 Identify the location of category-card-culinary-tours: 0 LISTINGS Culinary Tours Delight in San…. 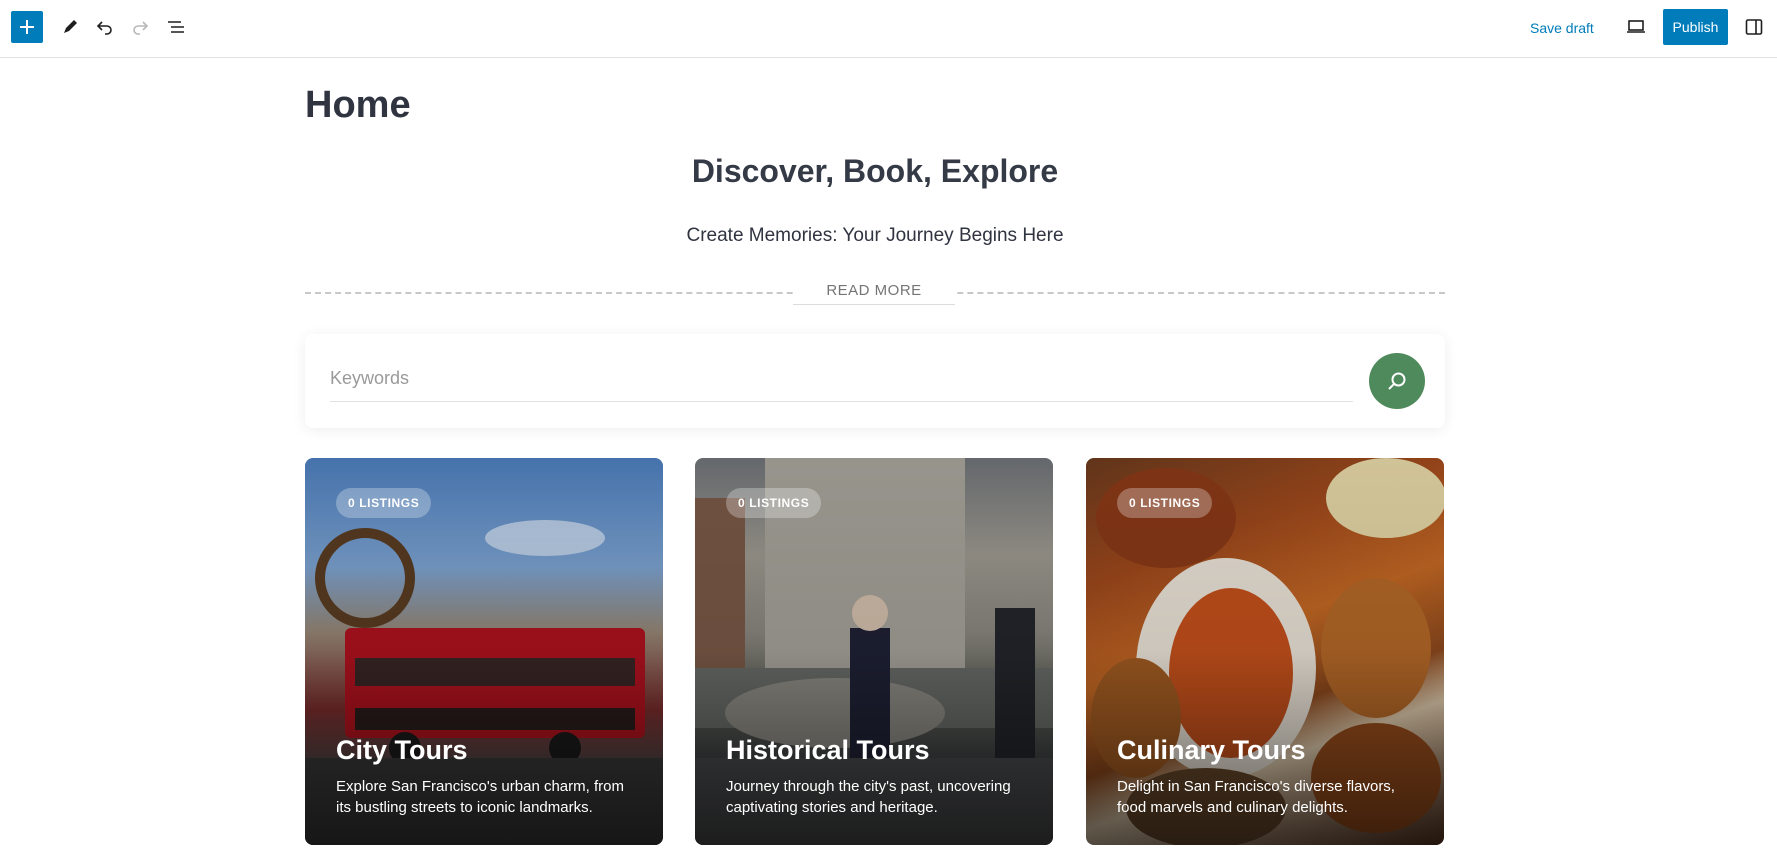
(1265, 651).